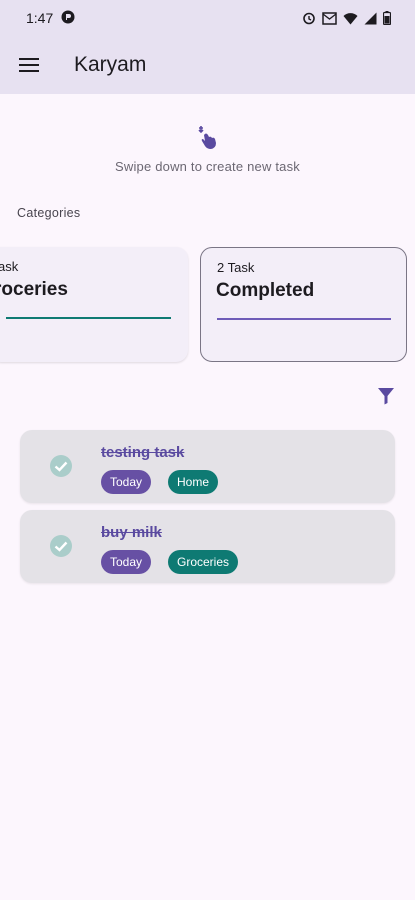 This screenshot has width=415, height=900. What do you see at coordinates (34, 289) in the screenshot?
I see `category-name: roceries` at bounding box center [34, 289].